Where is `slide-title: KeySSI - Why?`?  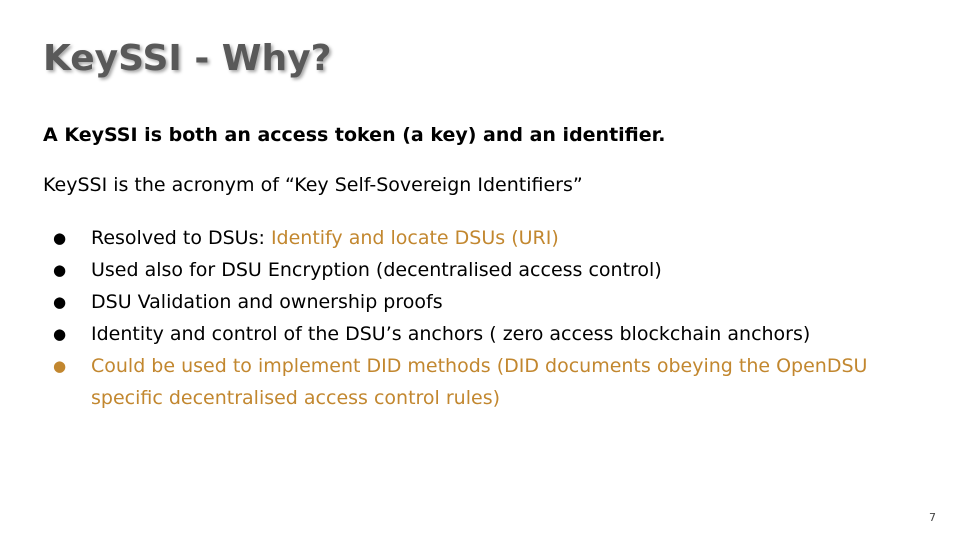
slide-title: KeySSI - Why? is located at coordinates (187, 58).